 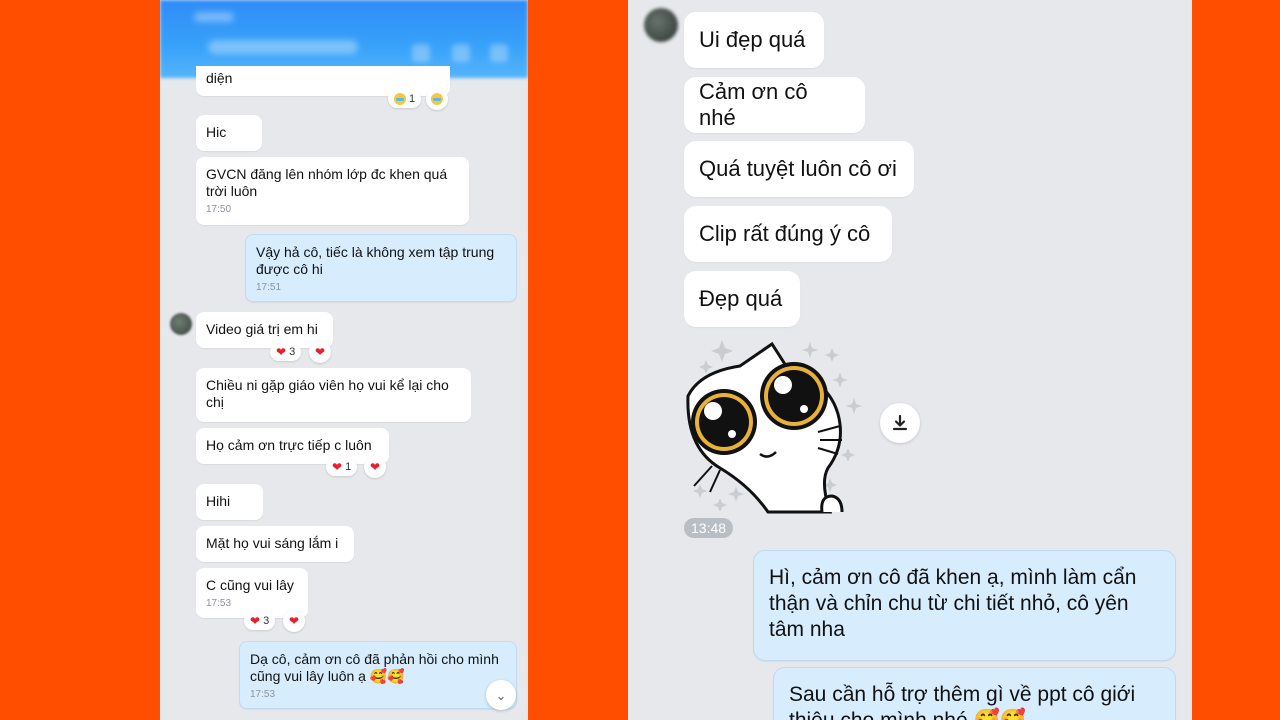 I want to click on message-time: 17:50, so click(x=219, y=209).